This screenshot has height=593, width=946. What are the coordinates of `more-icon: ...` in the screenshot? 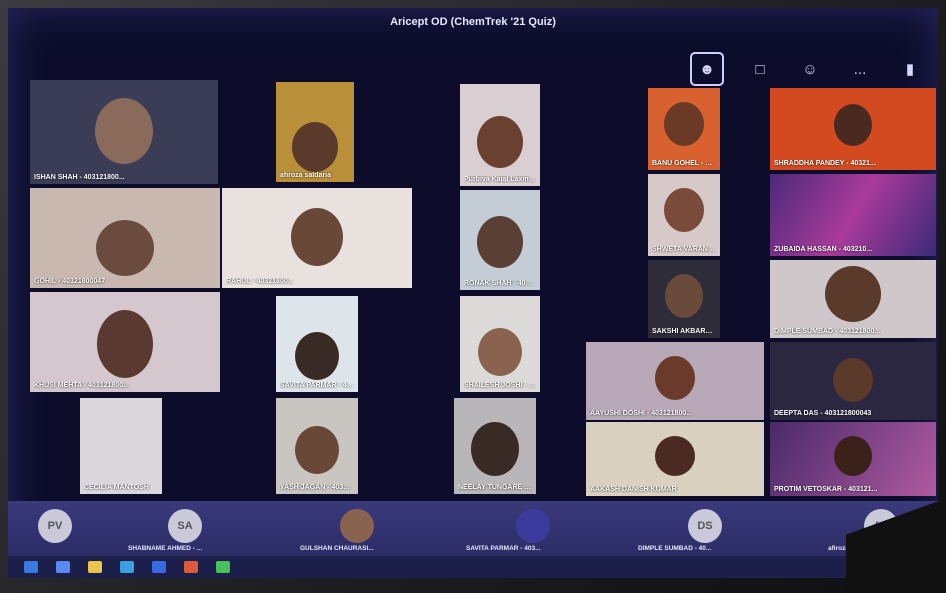 It's located at (860, 69).